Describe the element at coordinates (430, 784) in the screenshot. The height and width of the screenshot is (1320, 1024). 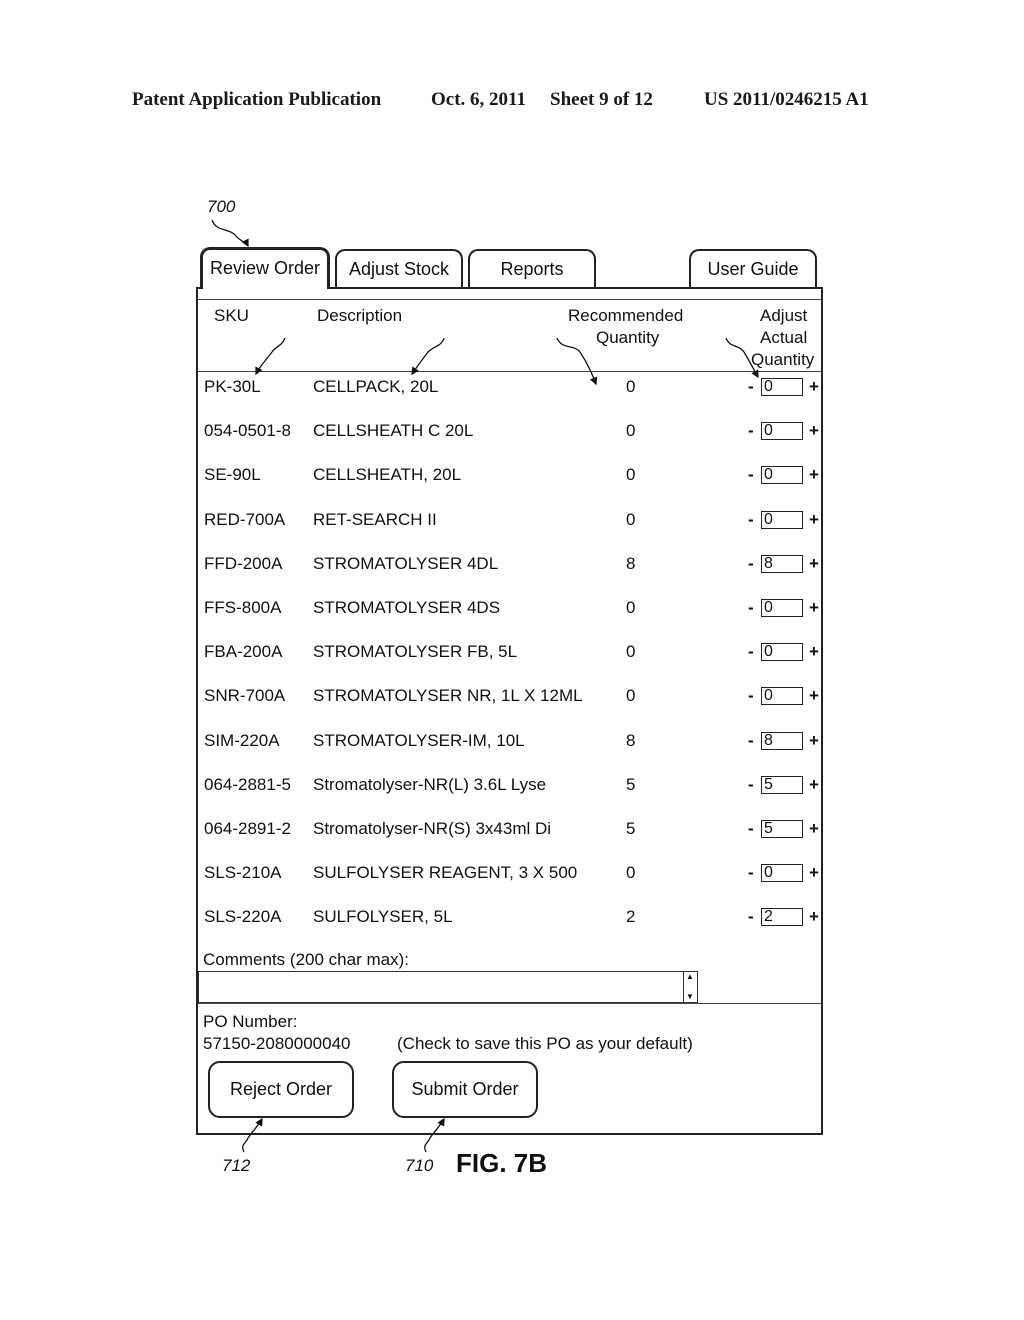
I see `description-cell: Stromatolyser-NR(L) 3.6L Lyse` at that location.